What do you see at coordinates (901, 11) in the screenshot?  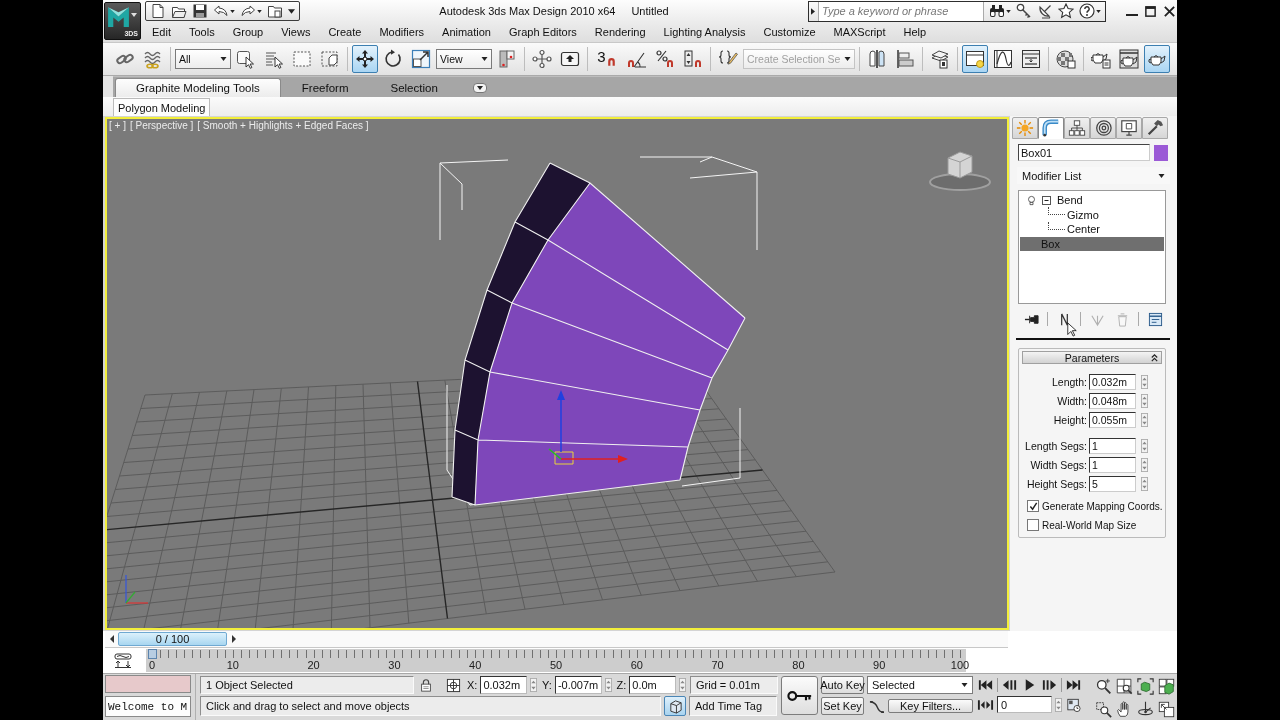 I see `search-field: Type a keyword or phrase` at bounding box center [901, 11].